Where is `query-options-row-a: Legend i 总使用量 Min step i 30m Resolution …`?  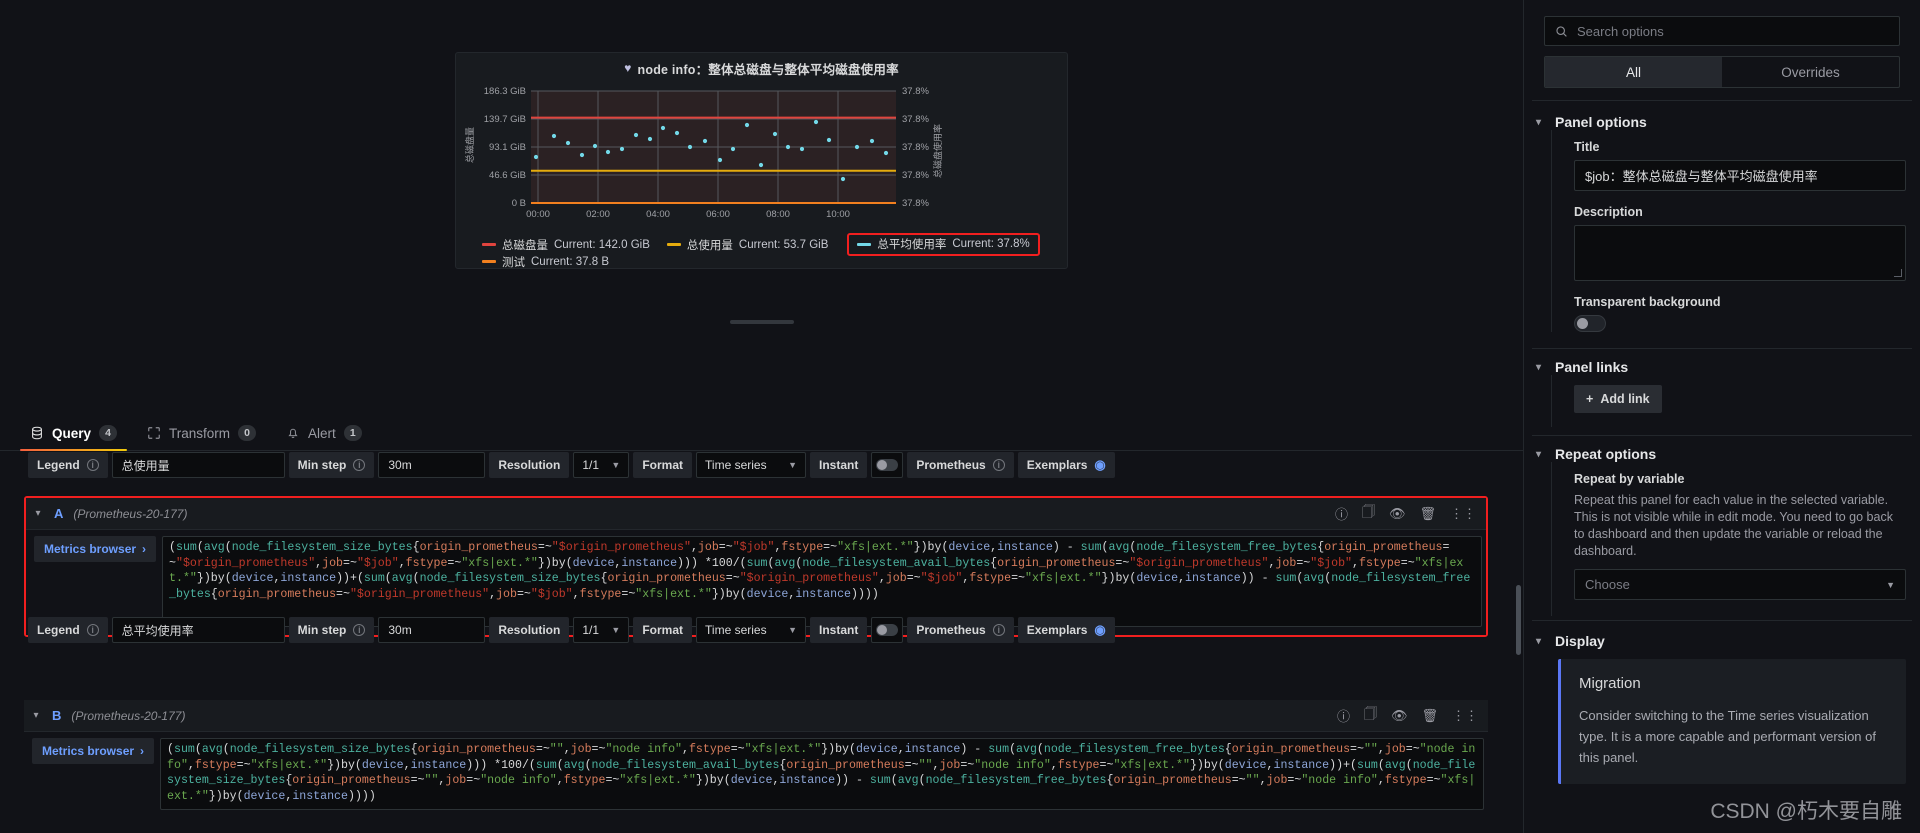
query-options-row-a: Legend i 总使用量 Min step i 30m Resolution … is located at coordinates (571, 465).